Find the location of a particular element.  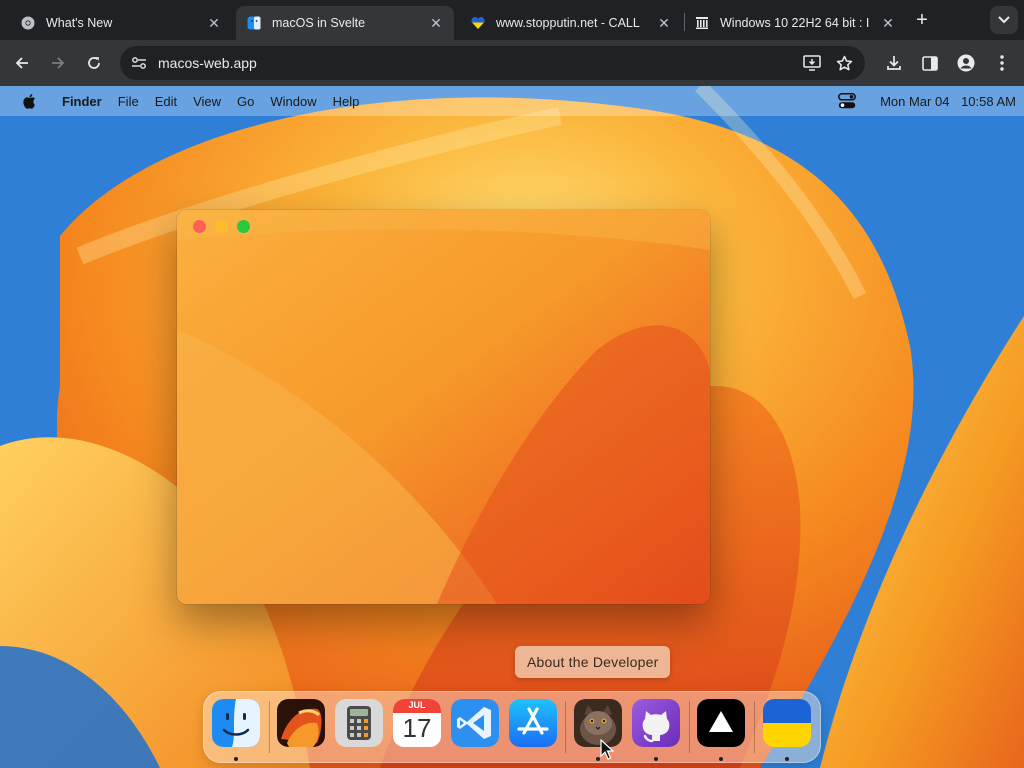

dock-wallpapers is located at coordinates (301, 723).